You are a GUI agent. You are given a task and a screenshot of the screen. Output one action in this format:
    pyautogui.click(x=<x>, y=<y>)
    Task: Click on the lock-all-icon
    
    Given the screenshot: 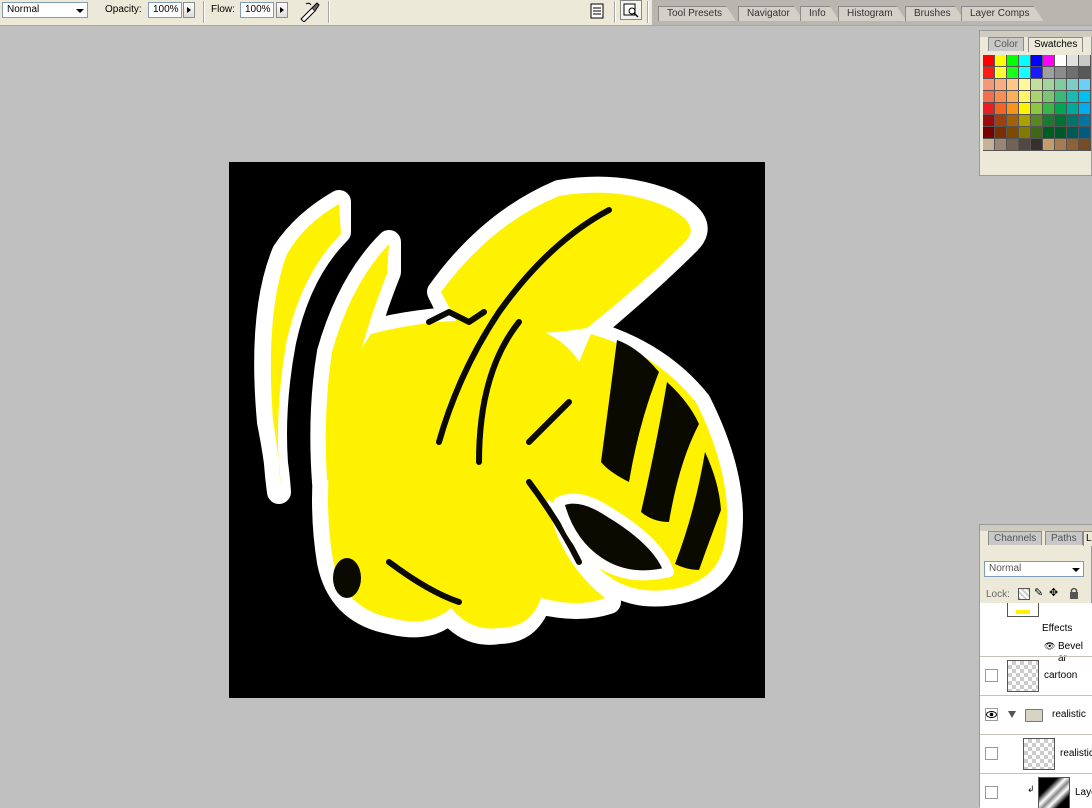 What is the action you would take?
    pyautogui.click(x=1074, y=593)
    